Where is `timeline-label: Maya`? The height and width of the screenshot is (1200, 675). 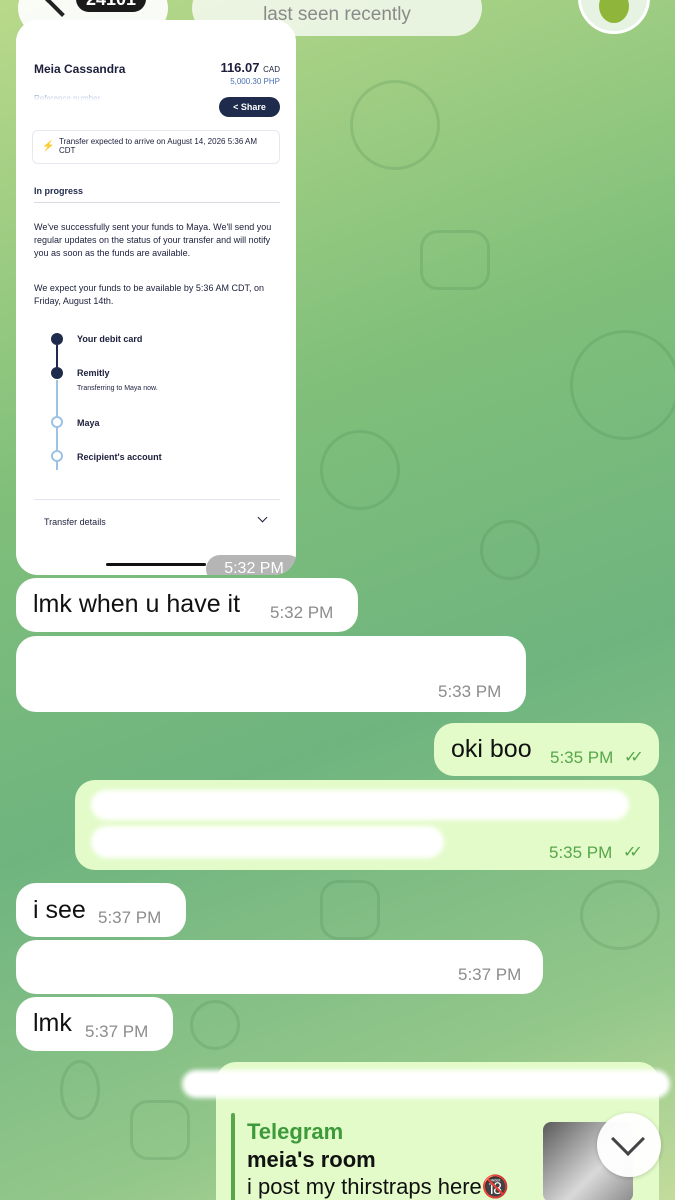
timeline-label: Maya is located at coordinates (88, 423).